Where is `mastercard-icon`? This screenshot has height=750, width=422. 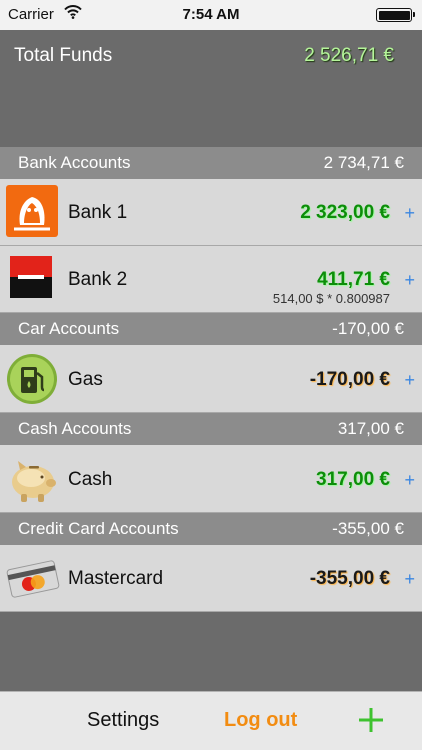 mastercard-icon is located at coordinates (33, 581).